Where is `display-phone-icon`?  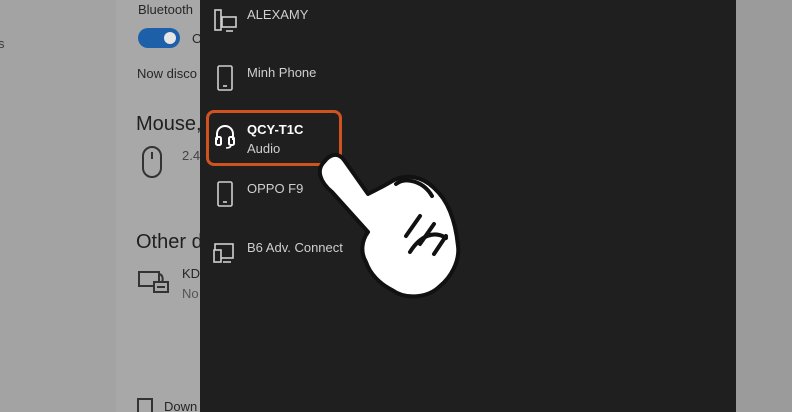 display-phone-icon is located at coordinates (223, 253).